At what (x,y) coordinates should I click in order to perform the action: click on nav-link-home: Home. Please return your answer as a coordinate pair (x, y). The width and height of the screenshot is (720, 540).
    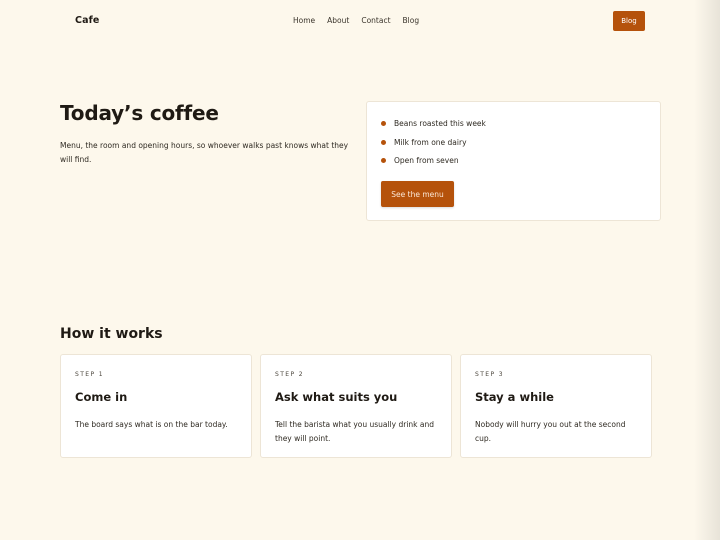
    Looking at the image, I should click on (304, 20).